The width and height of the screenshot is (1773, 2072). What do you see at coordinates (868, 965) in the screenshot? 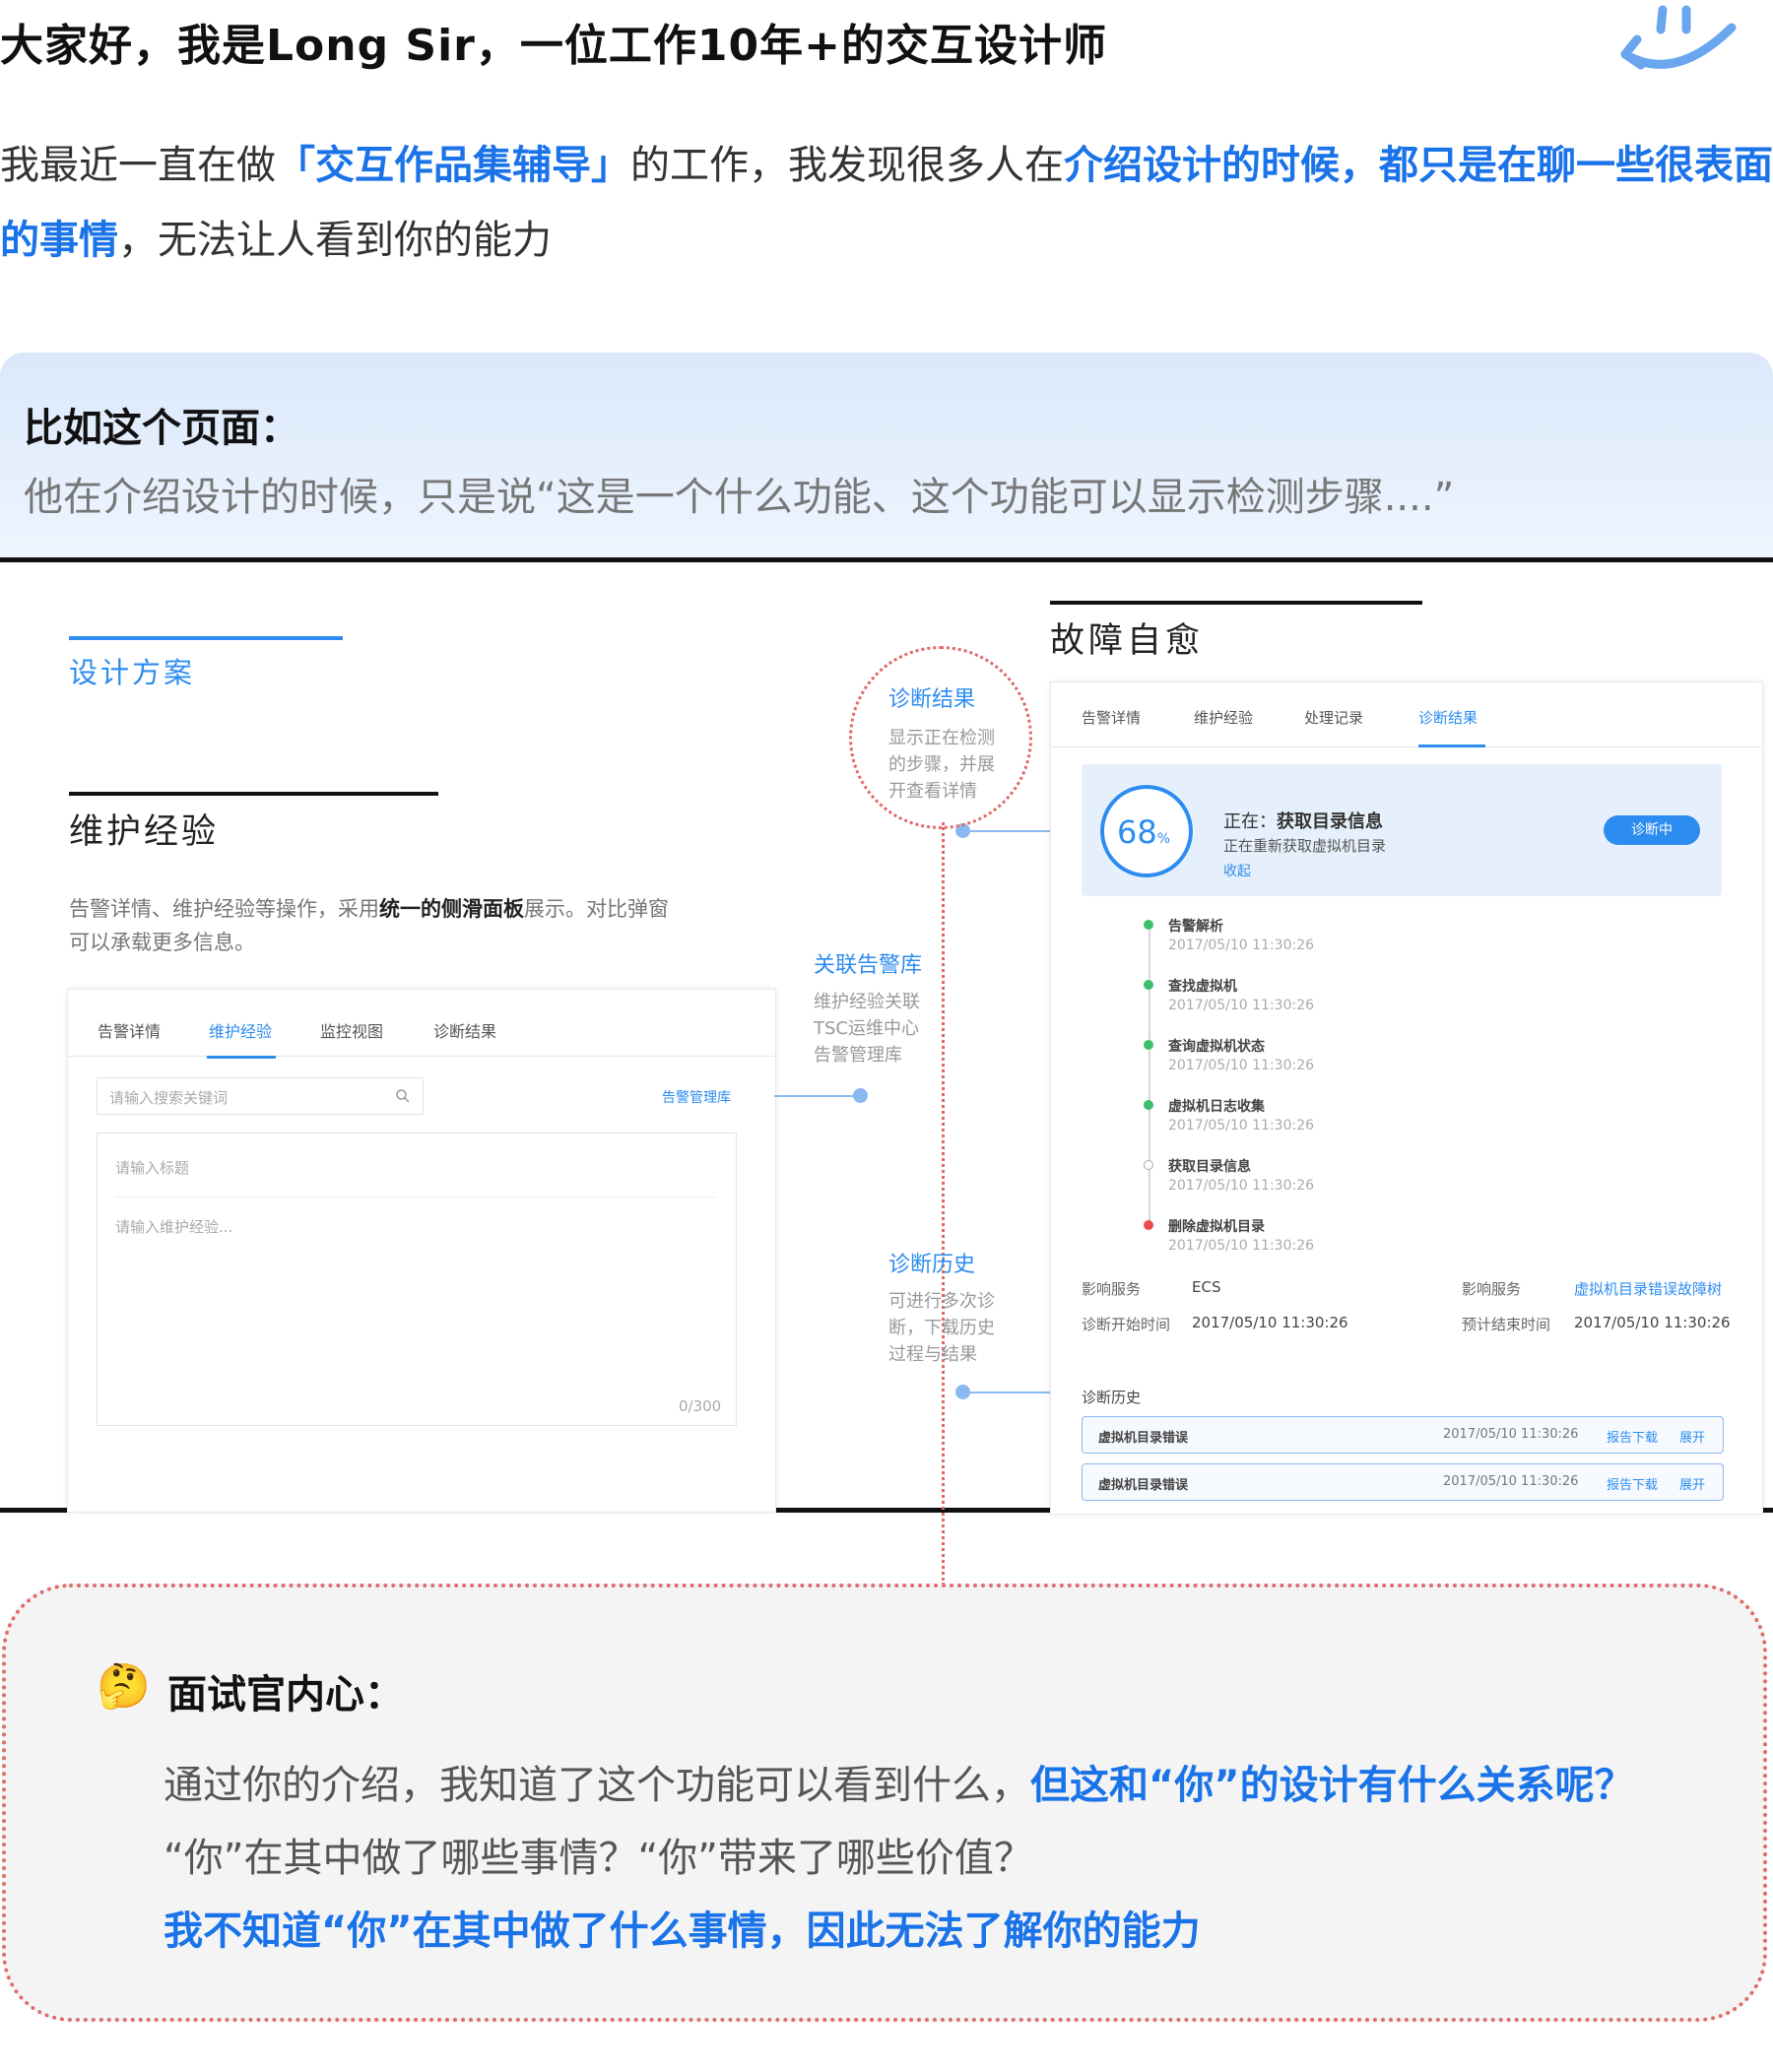
I see `annotation-alarm-title: 关联告警库` at bounding box center [868, 965].